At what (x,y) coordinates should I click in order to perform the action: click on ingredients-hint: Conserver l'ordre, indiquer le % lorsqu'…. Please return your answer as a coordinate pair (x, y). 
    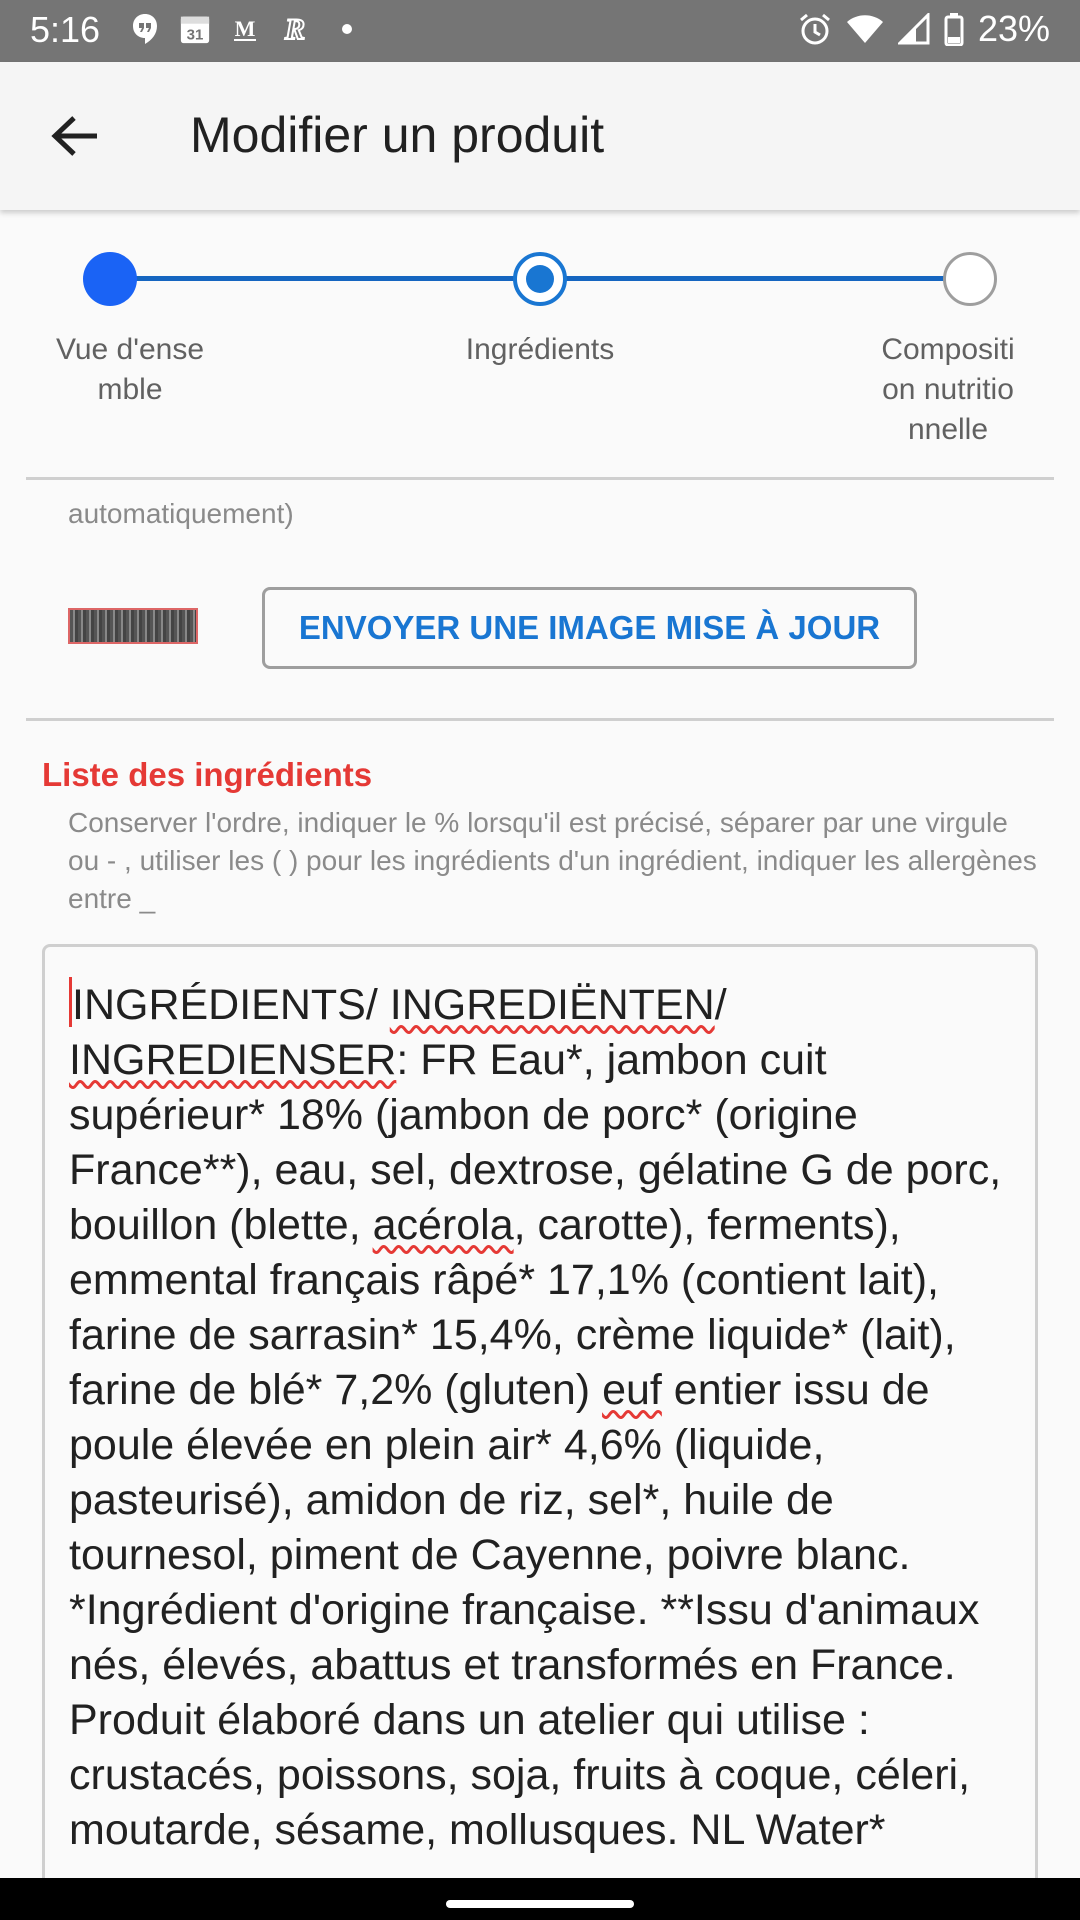
    Looking at the image, I should click on (552, 860).